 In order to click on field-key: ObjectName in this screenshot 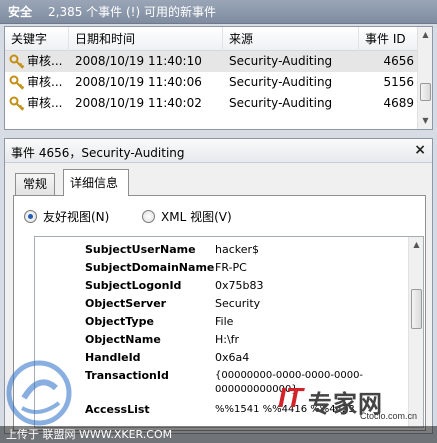, I will do `click(123, 339)`.